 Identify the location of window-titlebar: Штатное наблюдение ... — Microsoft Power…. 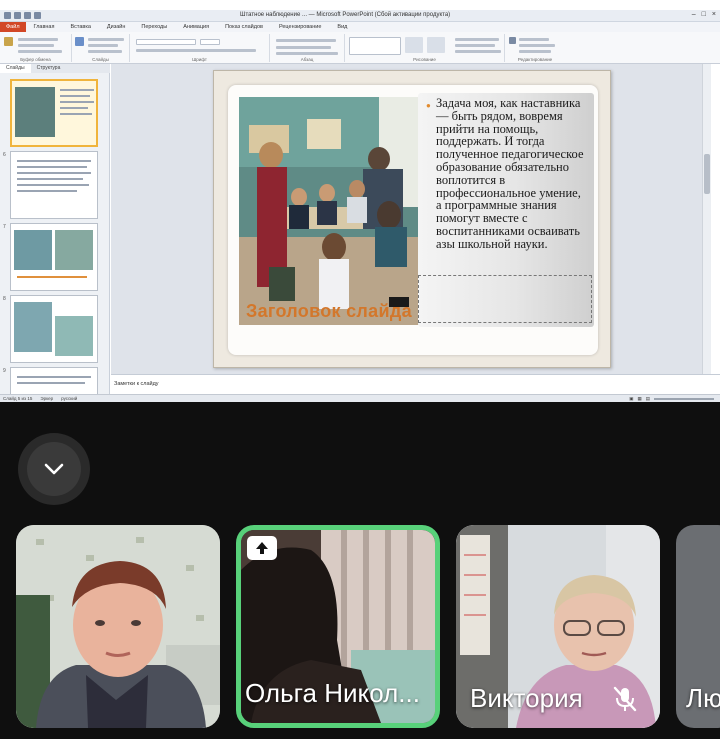
(360, 16).